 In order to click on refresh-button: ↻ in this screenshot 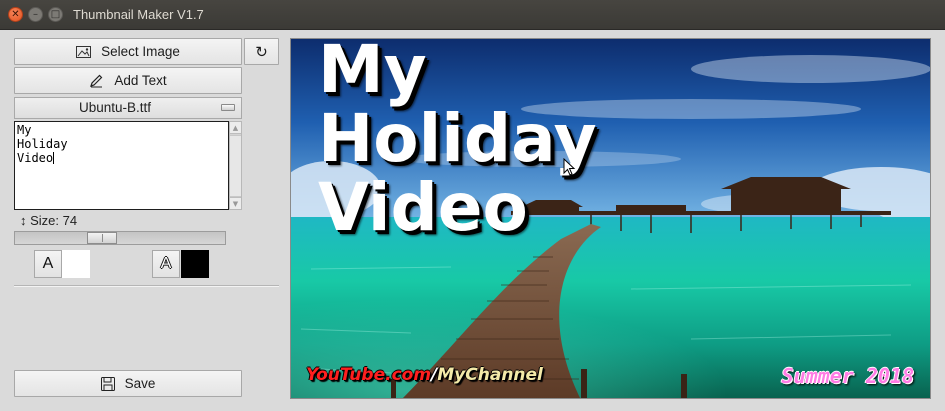, I will do `click(261, 51)`.